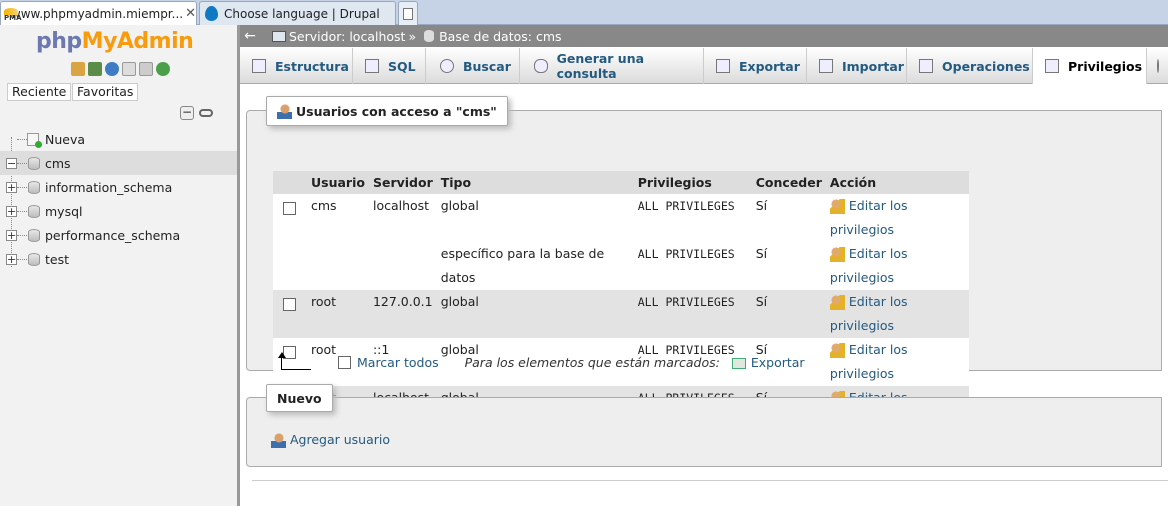 This screenshot has height=506, width=1168. Describe the element at coordinates (398, 362) in the screenshot. I see `check-all-link: Marcar todos` at that location.